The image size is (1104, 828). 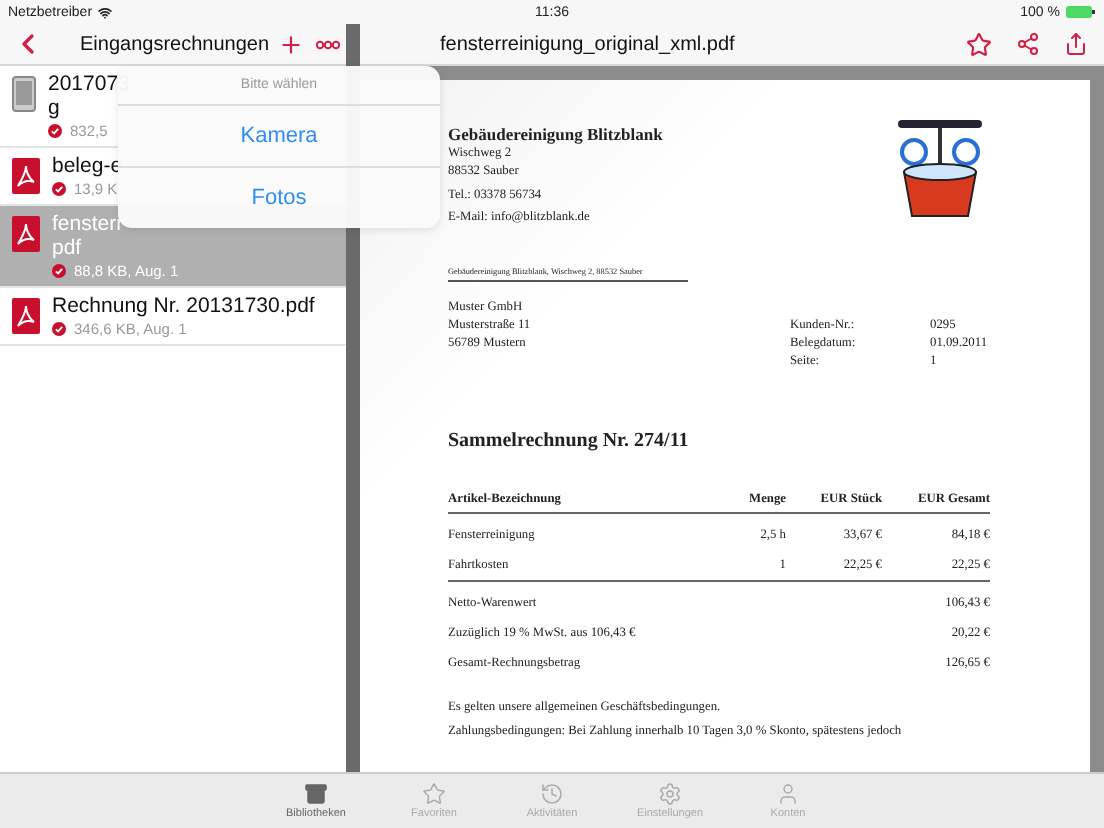 I want to click on more-button, so click(x=327, y=44).